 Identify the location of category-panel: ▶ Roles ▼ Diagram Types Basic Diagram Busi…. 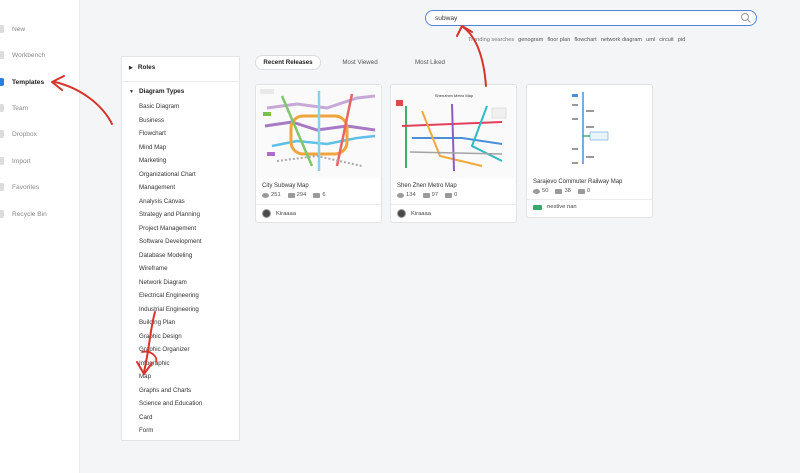
(180, 248).